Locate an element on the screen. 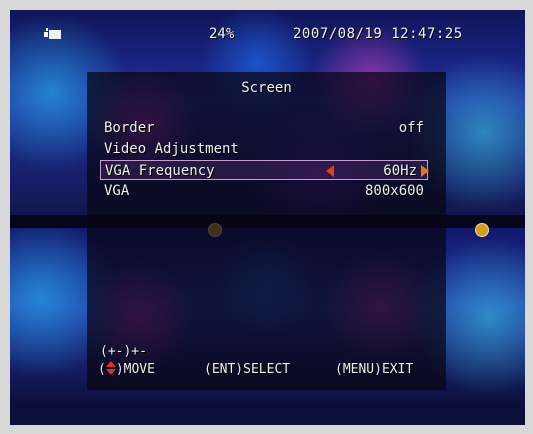  move-hint-prefix: ( is located at coordinates (102, 369).